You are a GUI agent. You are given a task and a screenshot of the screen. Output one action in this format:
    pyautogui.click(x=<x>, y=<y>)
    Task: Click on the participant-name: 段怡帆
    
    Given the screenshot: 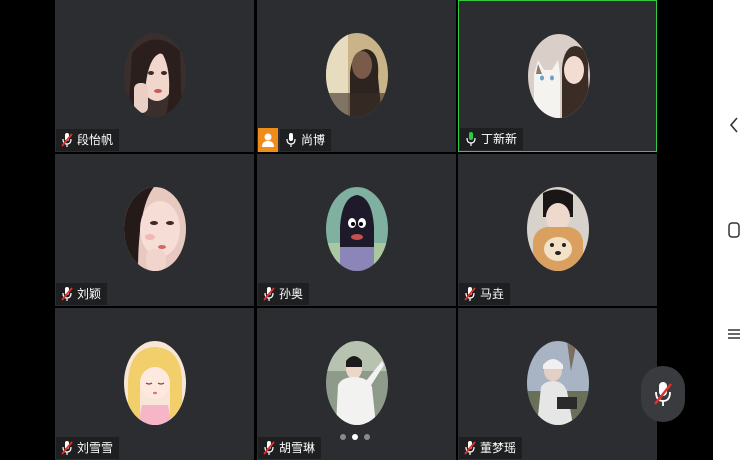 What is the action you would take?
    pyautogui.click(x=95, y=140)
    